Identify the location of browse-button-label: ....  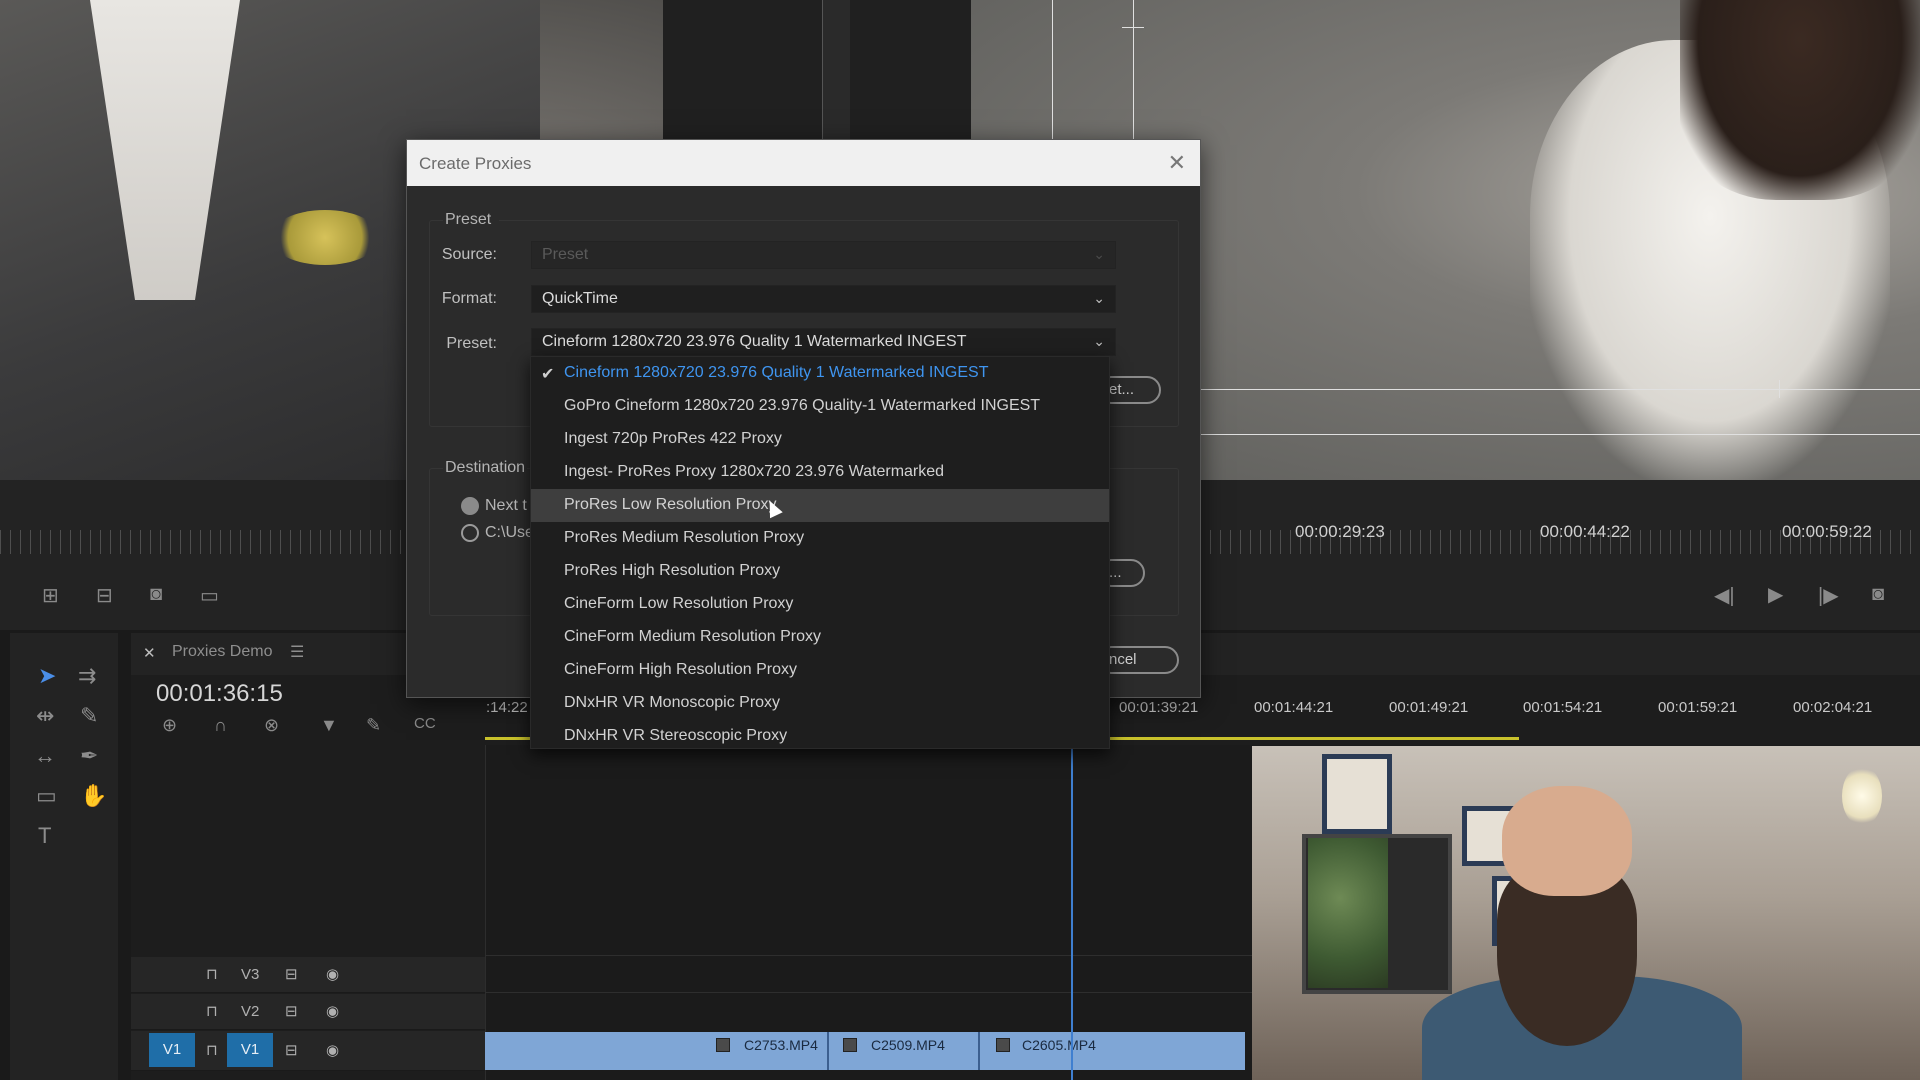
(1115, 572).